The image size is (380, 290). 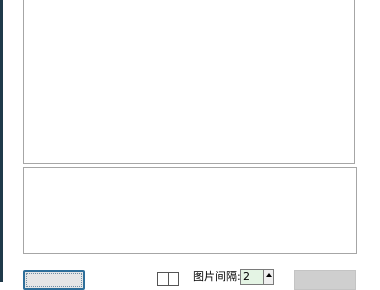 I want to click on layout-divider-icon, so click(x=168, y=279).